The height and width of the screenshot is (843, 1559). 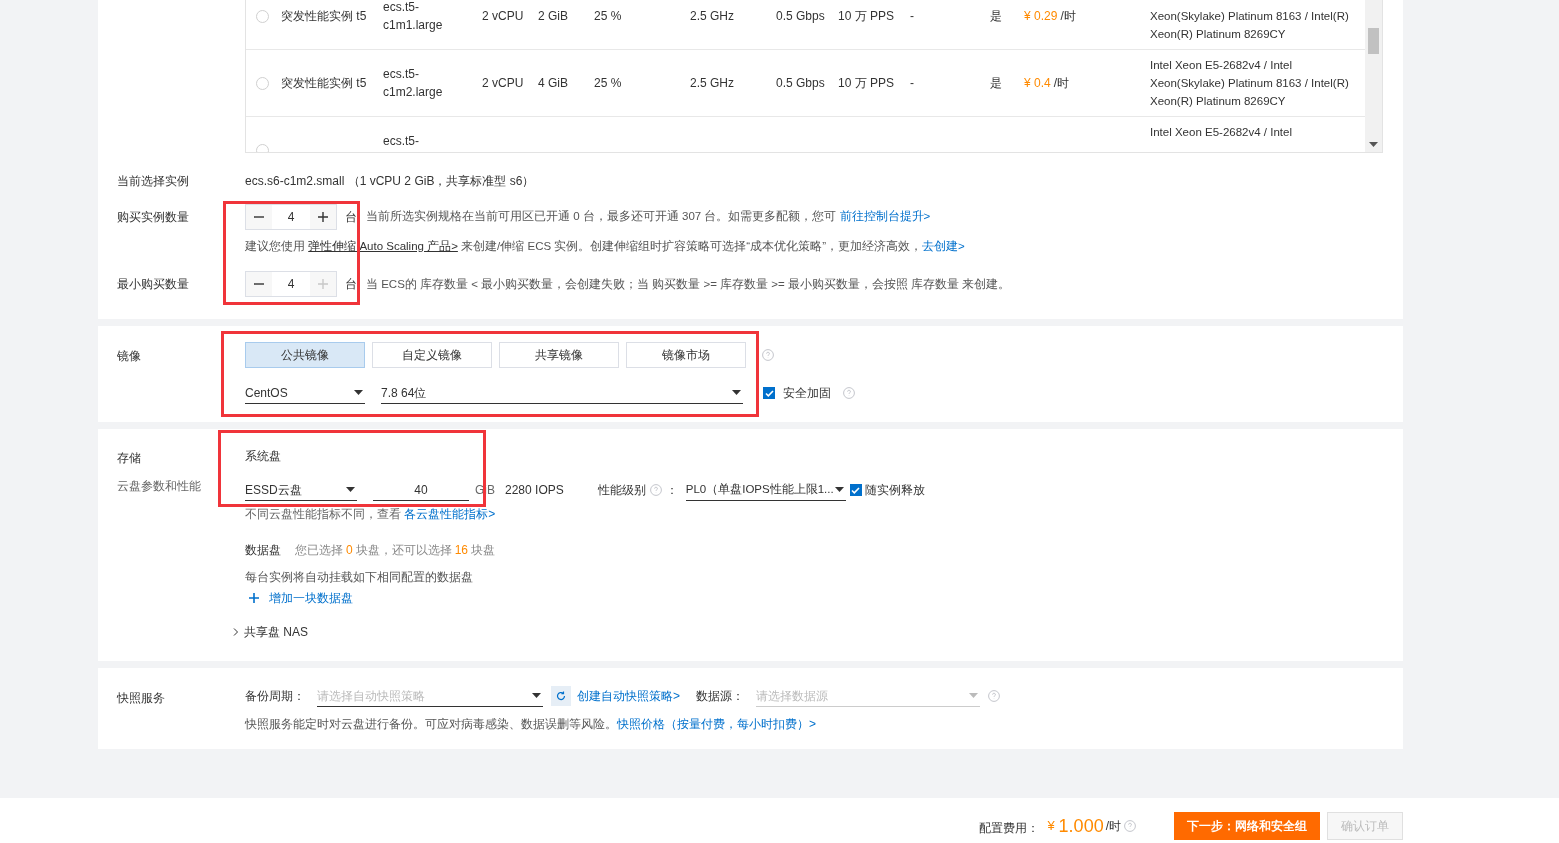 I want to click on pricing-link: 快照价格（按量付费，每小时扣费）>, so click(x=716, y=724).